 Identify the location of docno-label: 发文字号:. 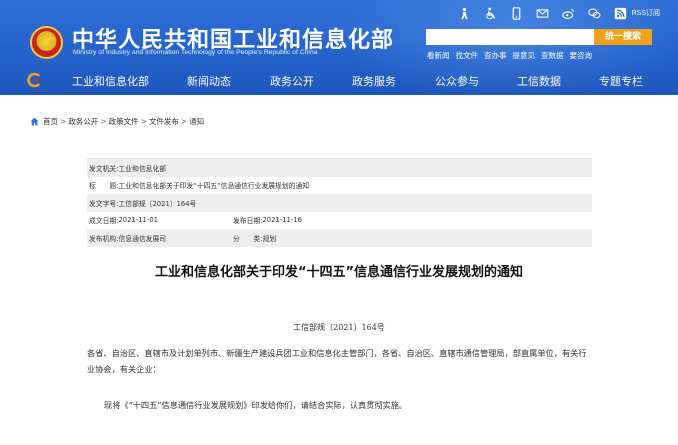
(104, 203).